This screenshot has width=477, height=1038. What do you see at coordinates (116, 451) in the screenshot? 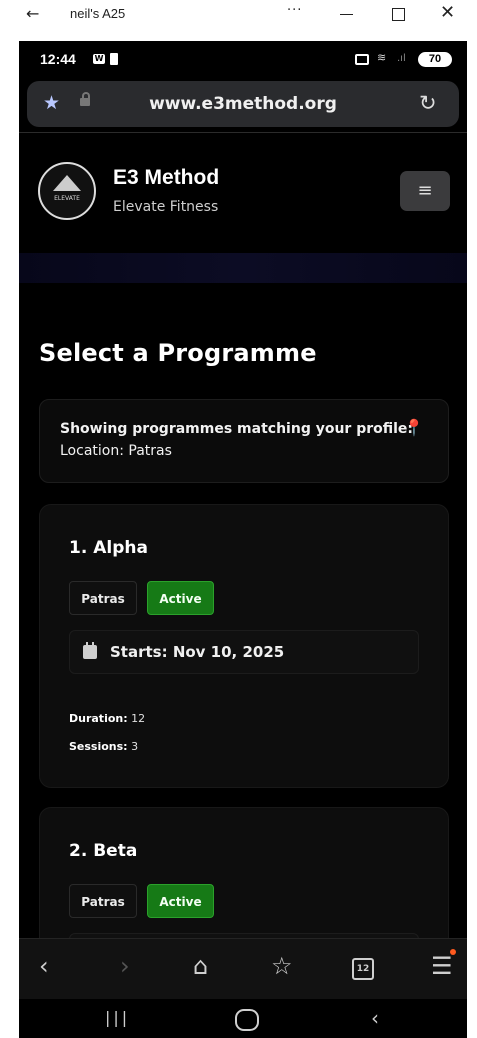
I see `location-text: Location: Patras` at bounding box center [116, 451].